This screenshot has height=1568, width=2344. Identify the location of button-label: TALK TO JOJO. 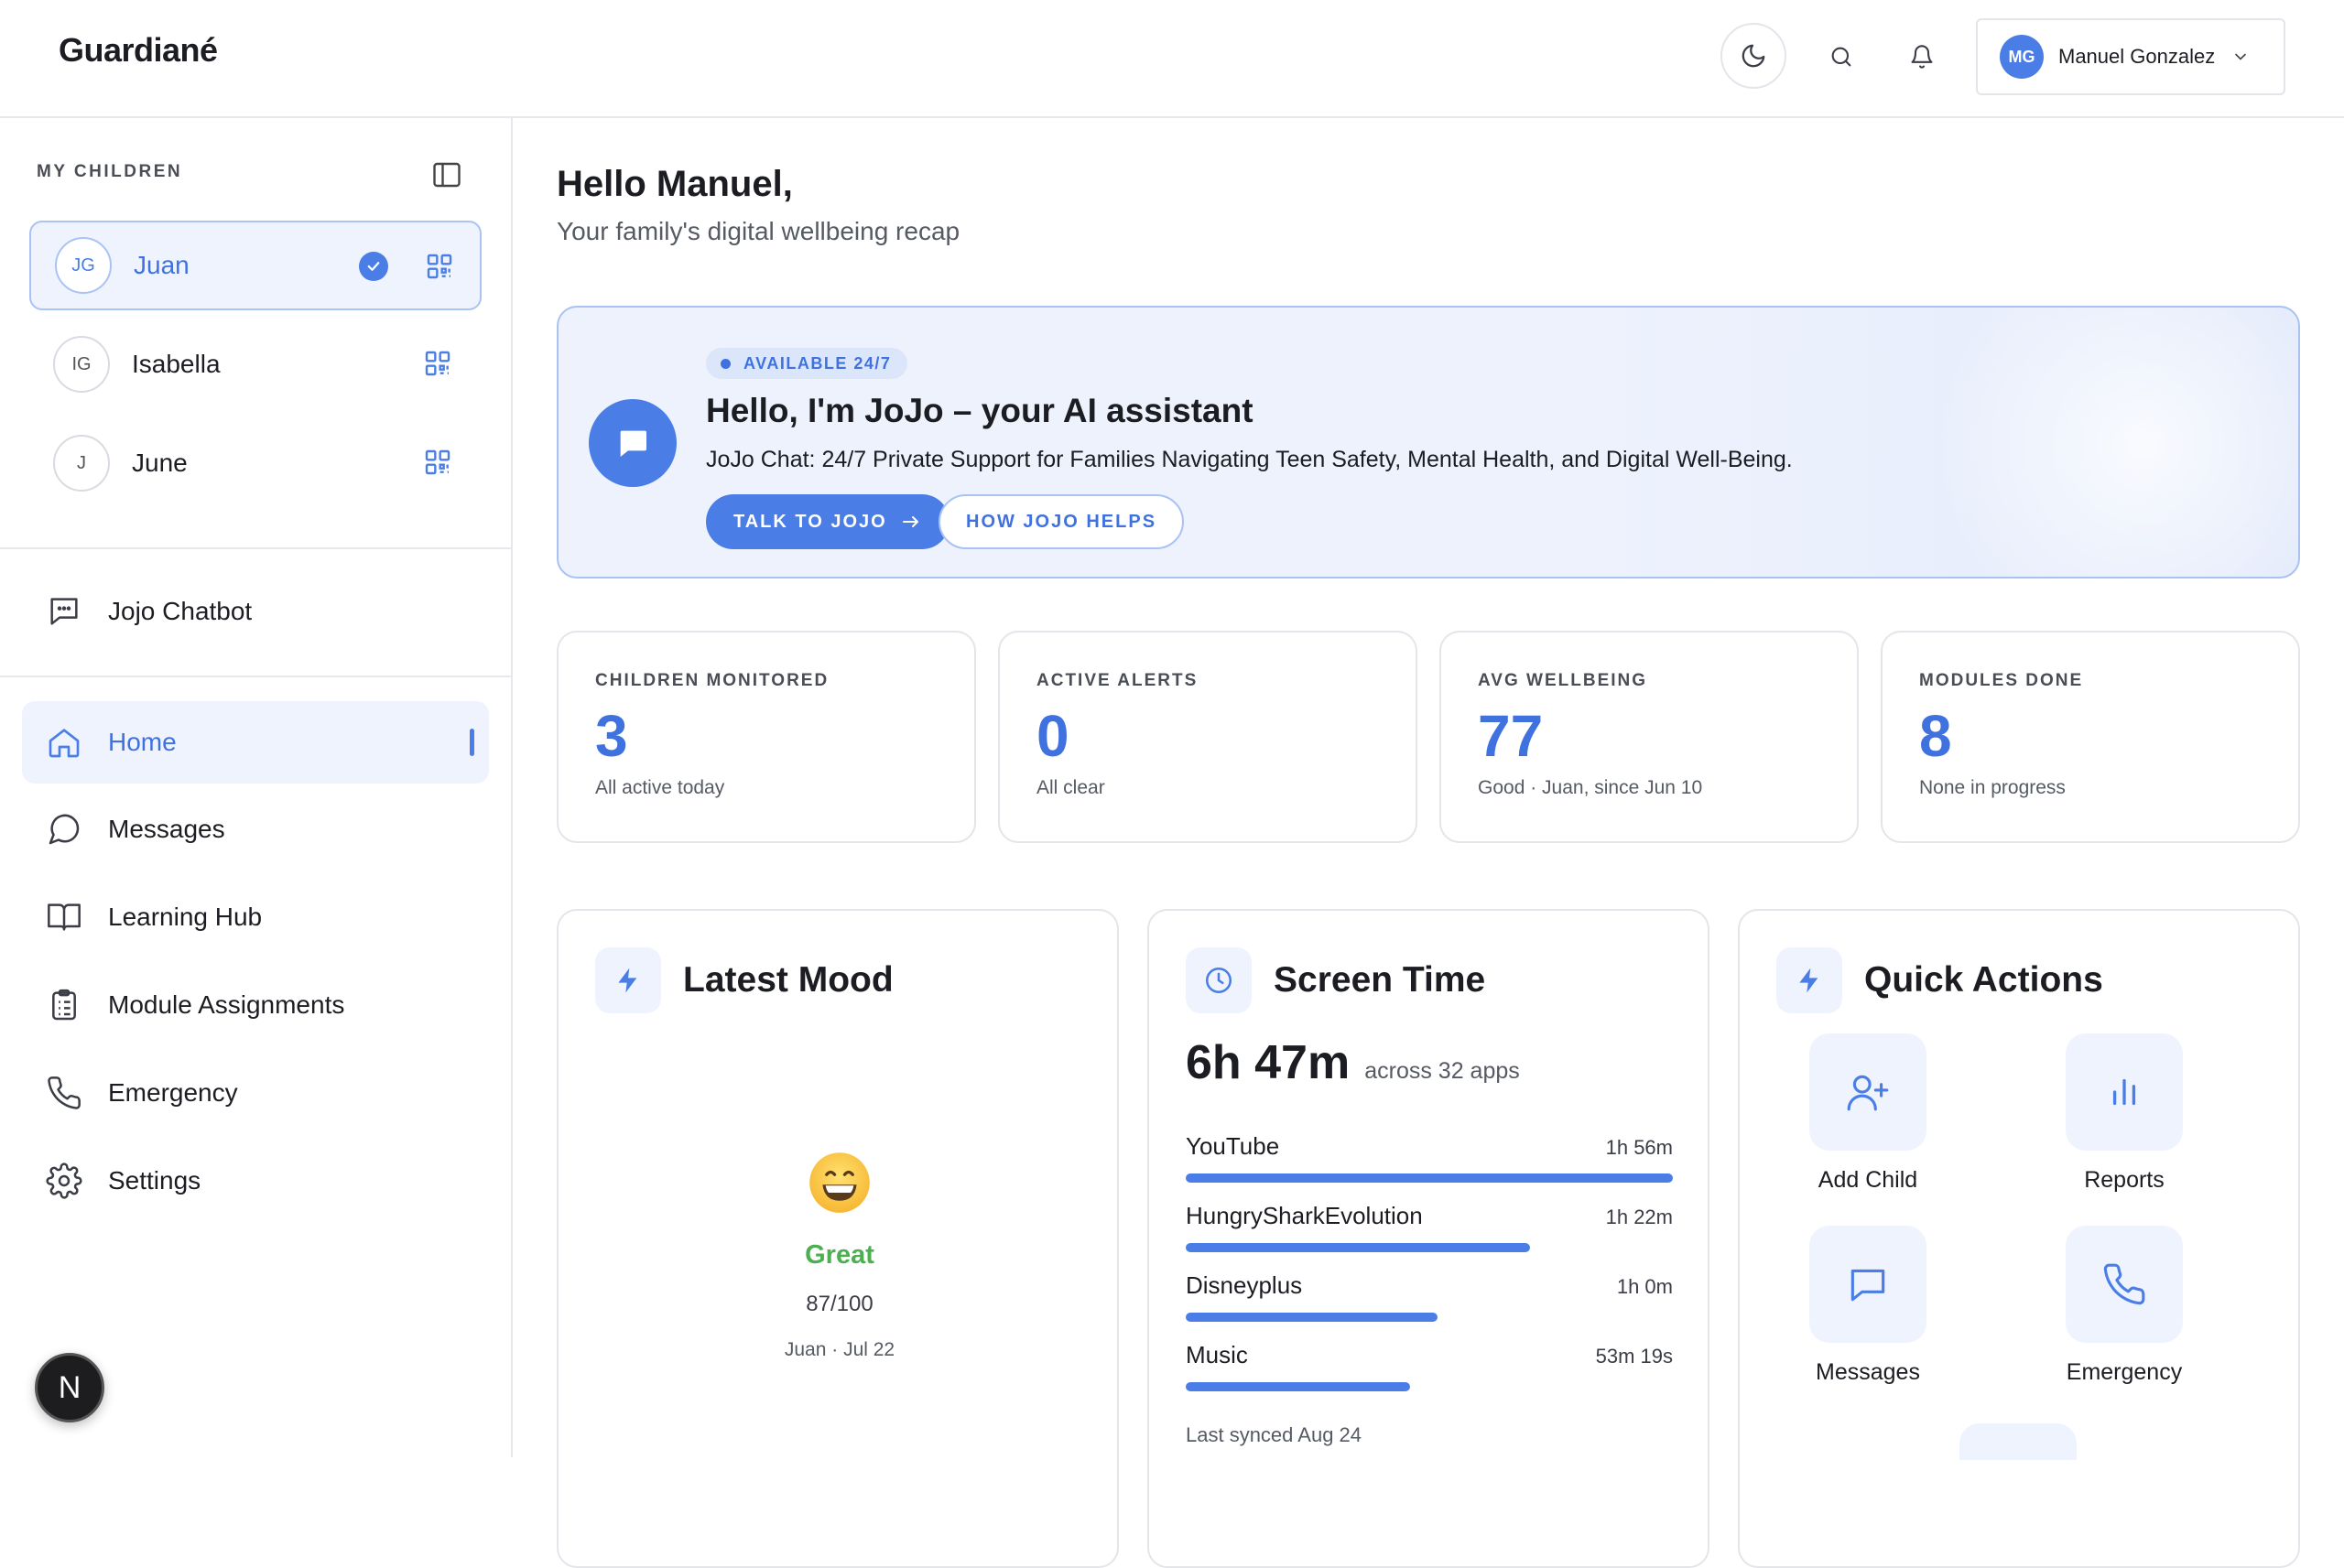
(810, 521).